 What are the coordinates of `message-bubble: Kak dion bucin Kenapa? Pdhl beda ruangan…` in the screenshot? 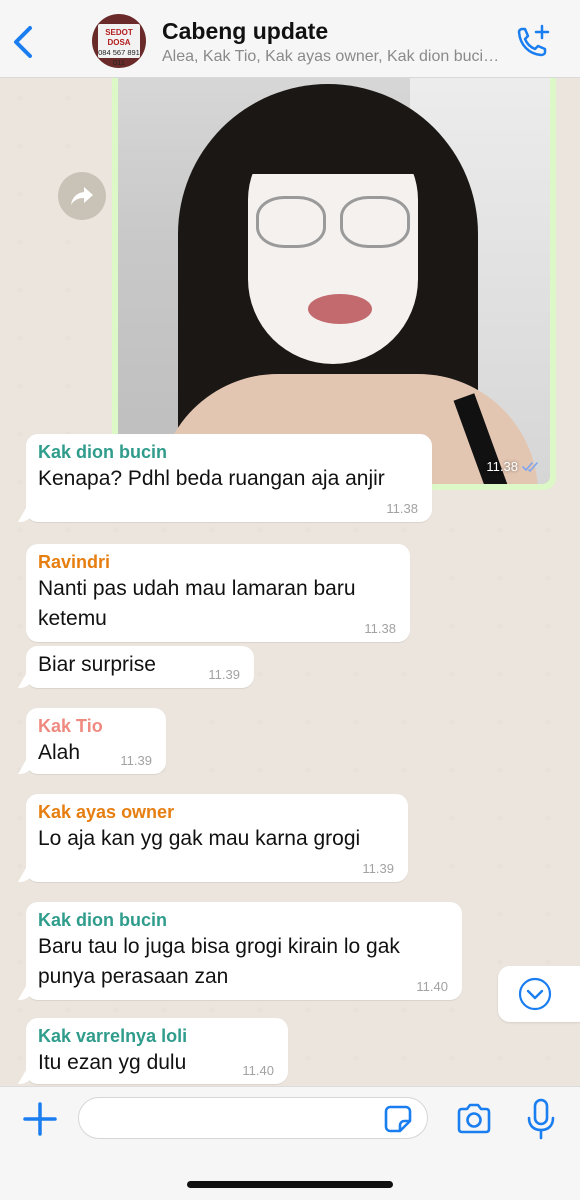 It's located at (229, 478).